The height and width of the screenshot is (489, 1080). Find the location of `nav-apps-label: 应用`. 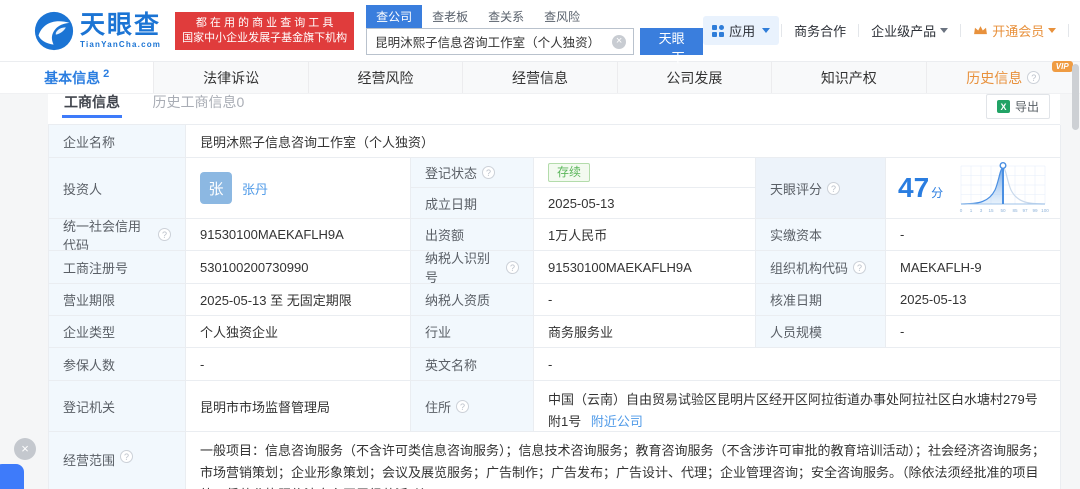

nav-apps-label: 应用 is located at coordinates (742, 31).